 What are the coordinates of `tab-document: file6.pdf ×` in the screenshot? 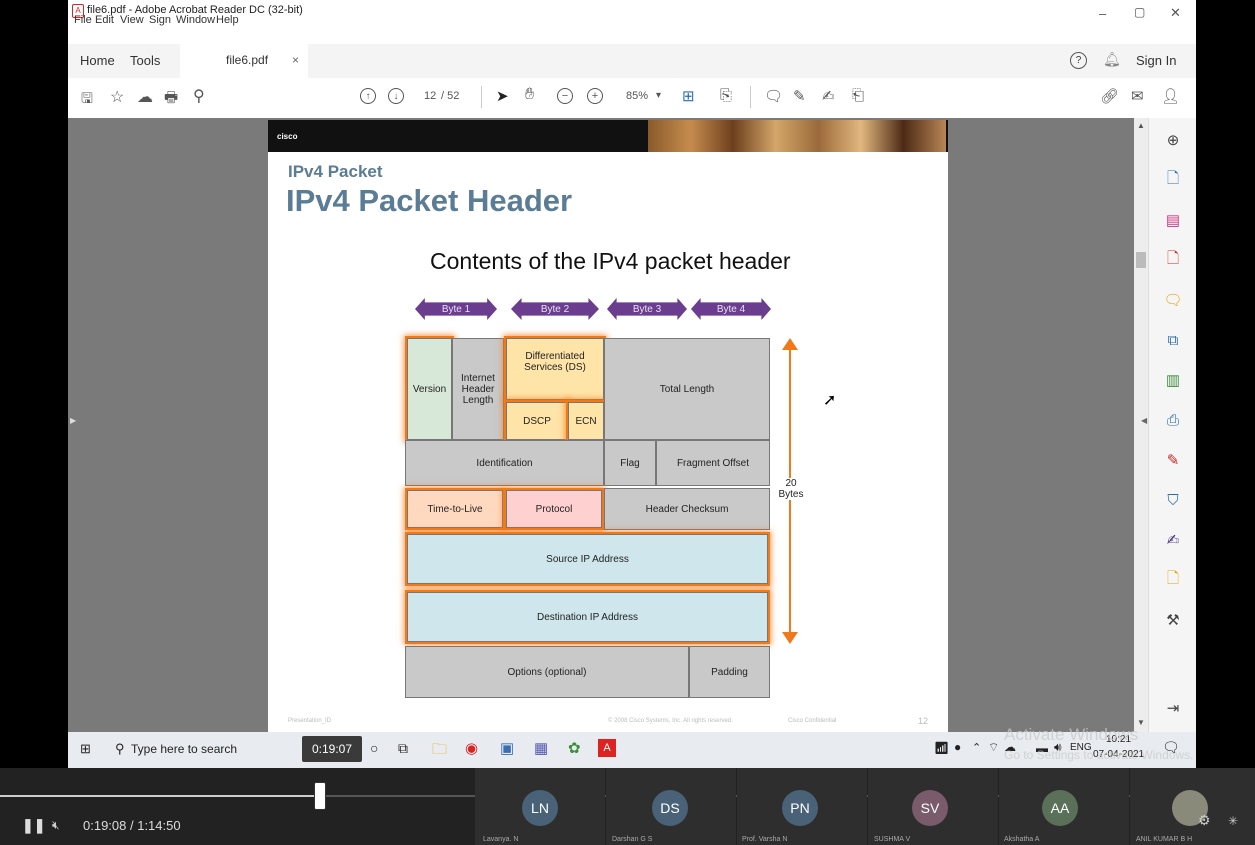 It's located at (244, 61).